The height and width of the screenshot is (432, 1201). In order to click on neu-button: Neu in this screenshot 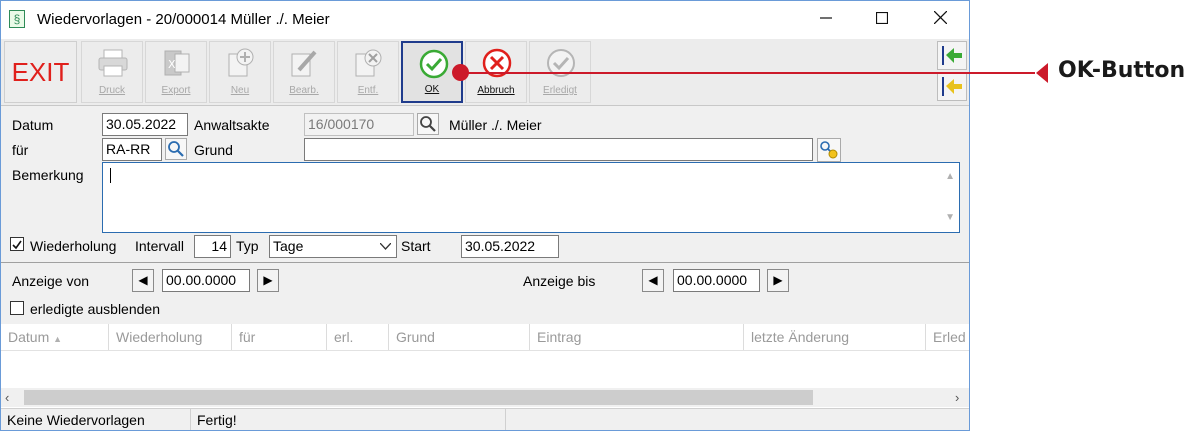, I will do `click(240, 72)`.